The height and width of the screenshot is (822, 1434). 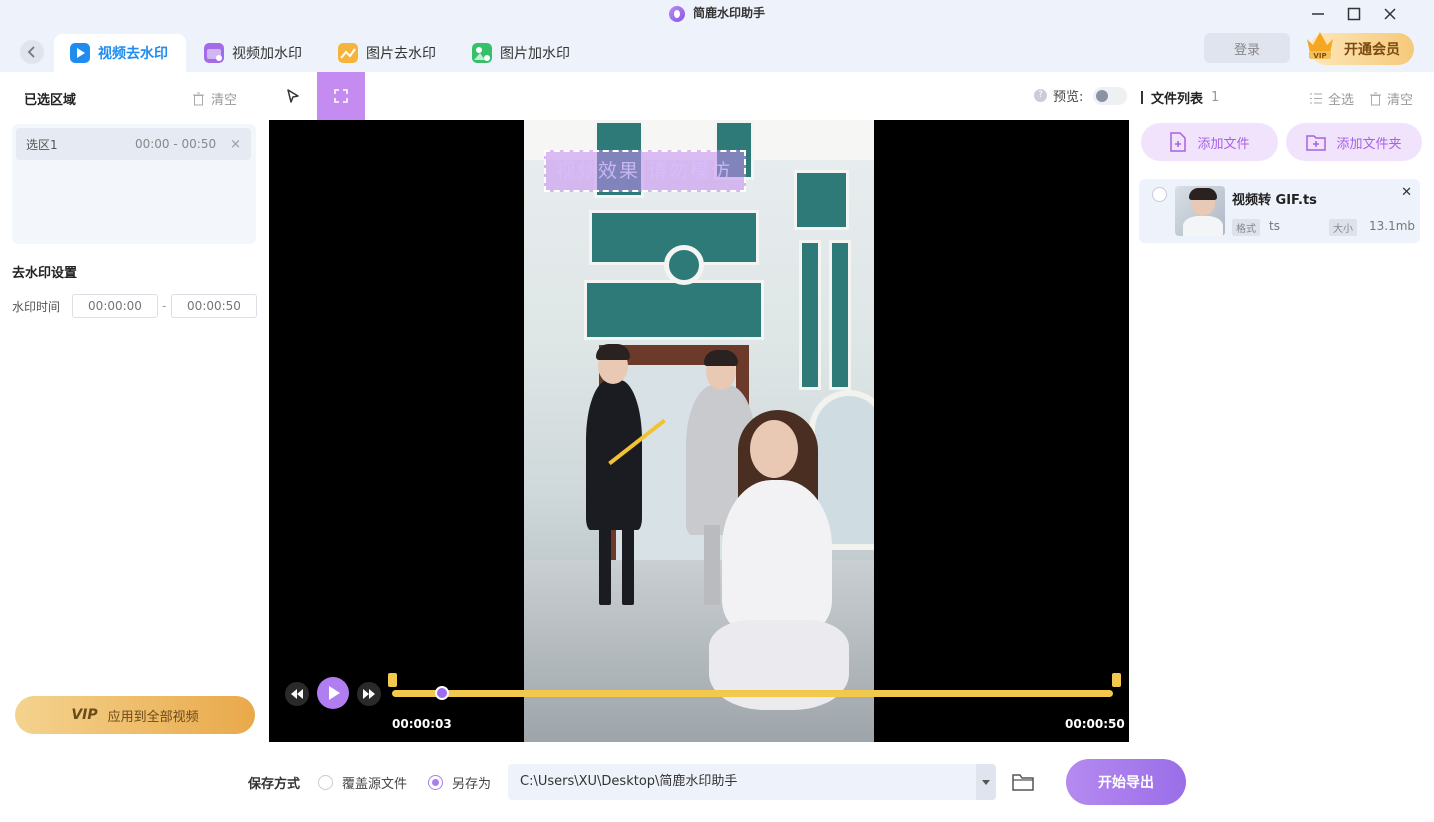 I want to click on cursor-arrow-icon, so click(x=293, y=96).